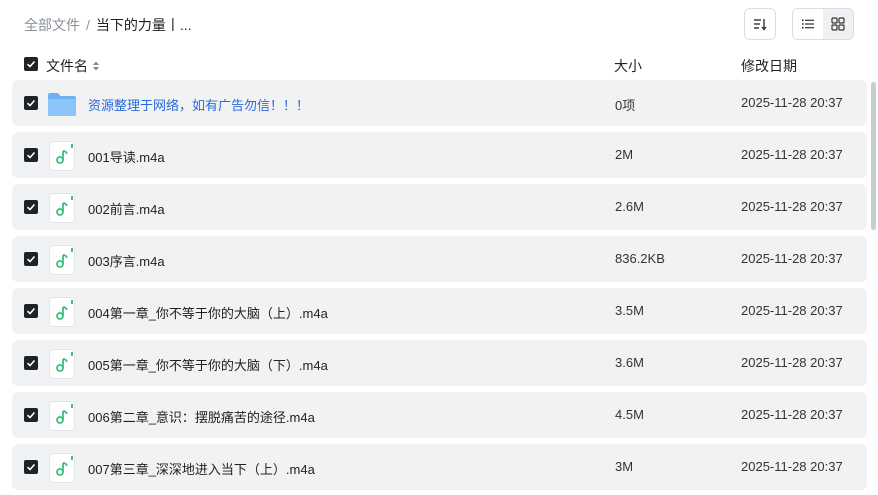 Image resolution: width=878 pixels, height=495 pixels. I want to click on view-toggle, so click(823, 24).